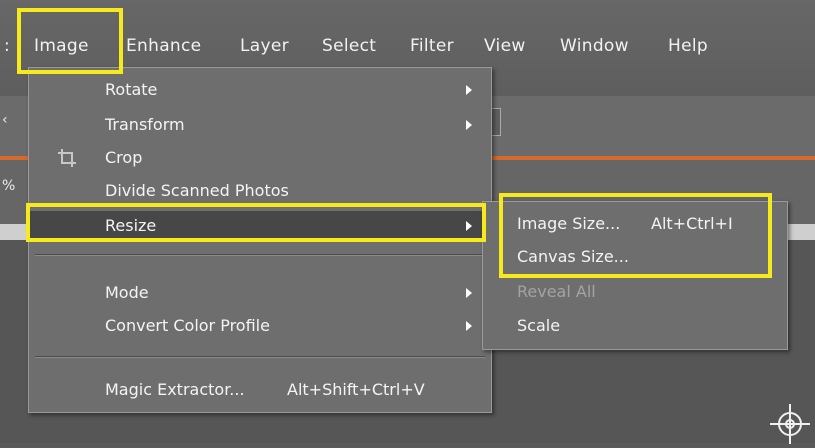 This screenshot has height=448, width=815. What do you see at coordinates (790, 426) in the screenshot?
I see `crosshair-icon` at bounding box center [790, 426].